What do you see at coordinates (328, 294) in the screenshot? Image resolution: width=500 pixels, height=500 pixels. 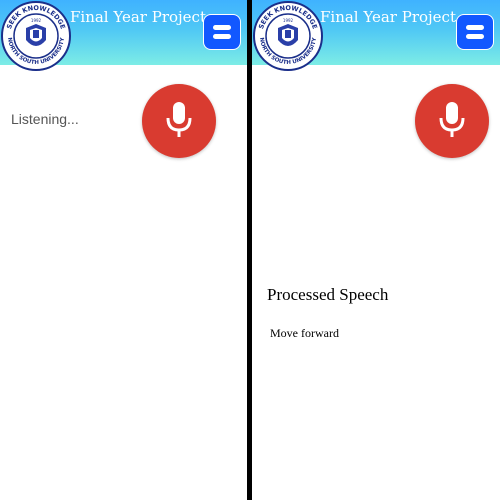 I see `processed-speech-heading: Processed Speech` at bounding box center [328, 294].